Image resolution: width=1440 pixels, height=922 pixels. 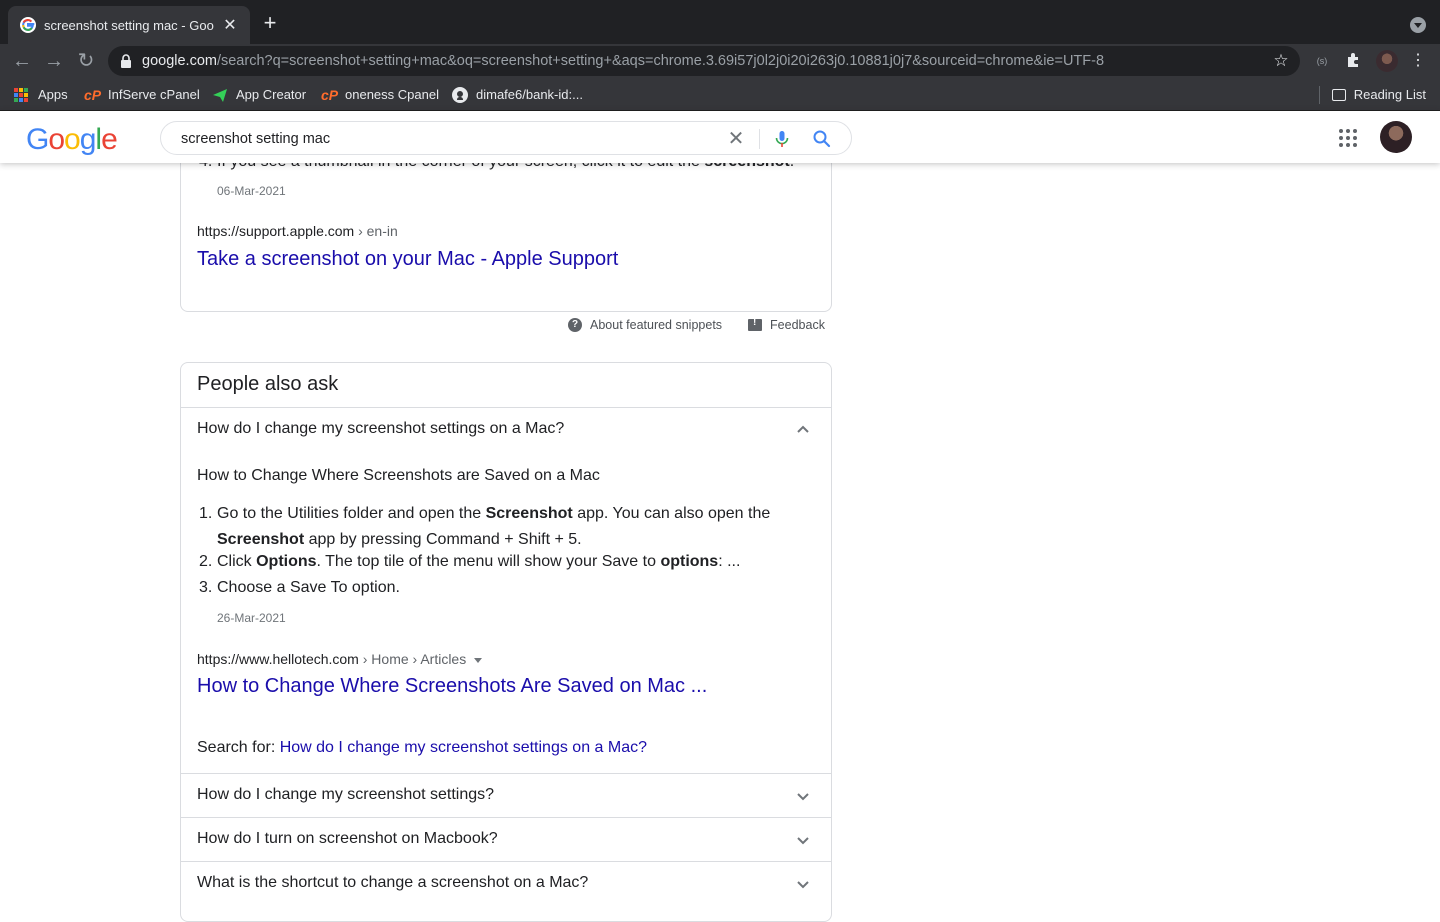 What do you see at coordinates (1281, 61) in the screenshot?
I see `bookmark-star-icon: ☆` at bounding box center [1281, 61].